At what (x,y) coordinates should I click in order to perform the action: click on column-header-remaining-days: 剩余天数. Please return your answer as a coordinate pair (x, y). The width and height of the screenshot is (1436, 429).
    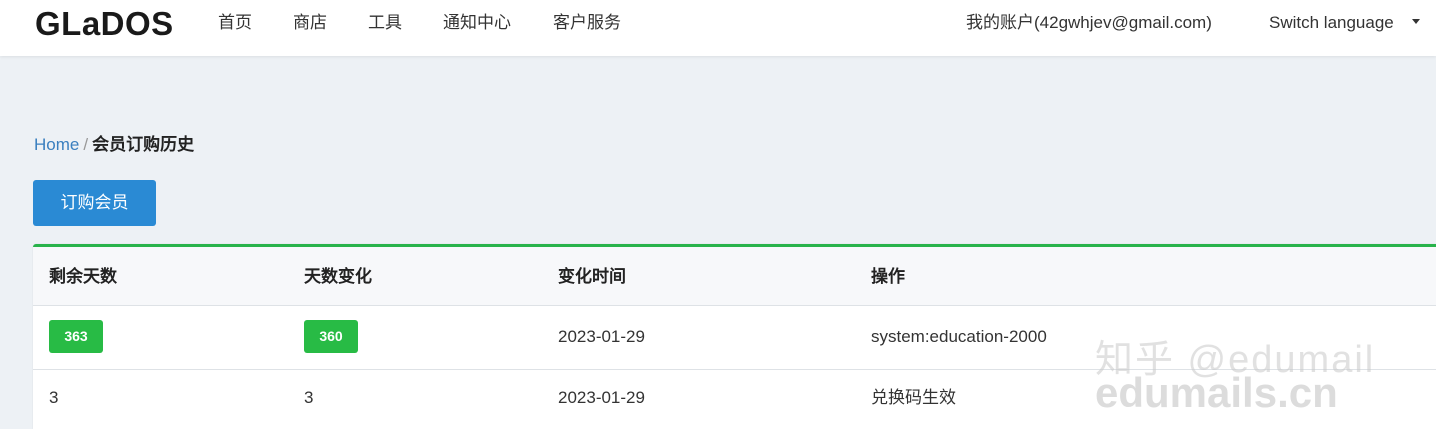
    Looking at the image, I should click on (83, 276).